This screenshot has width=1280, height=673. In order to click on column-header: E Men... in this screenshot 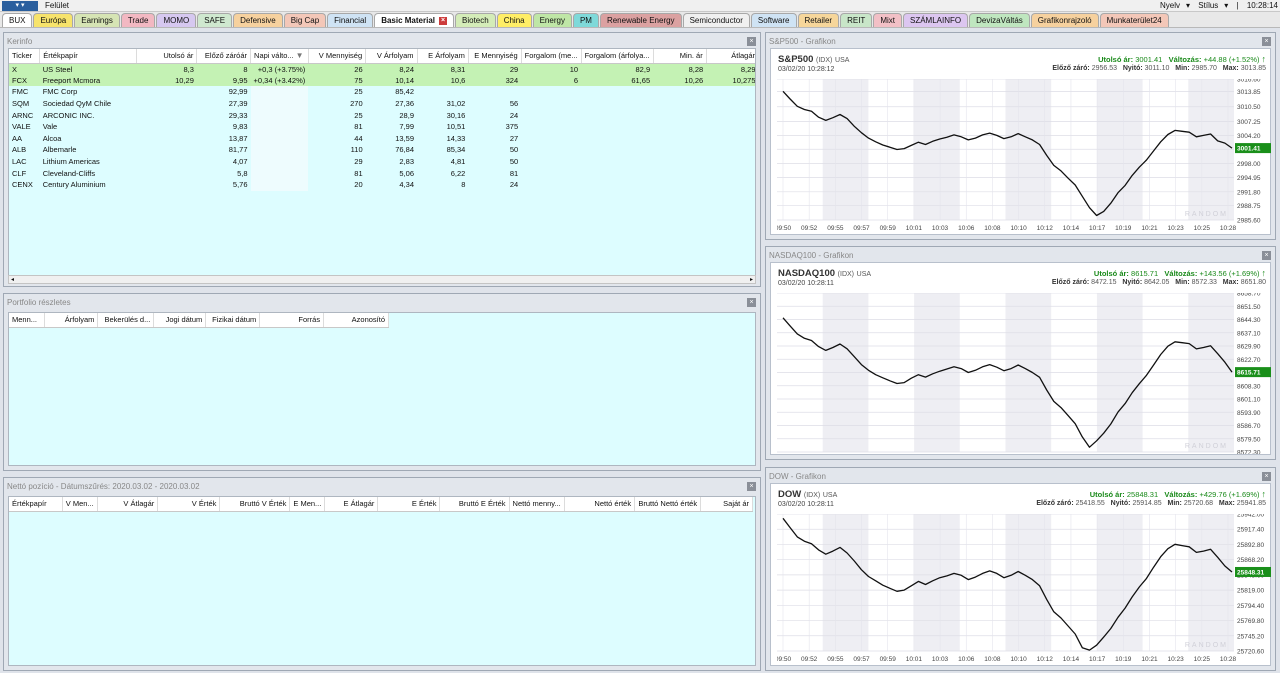, I will do `click(307, 504)`.